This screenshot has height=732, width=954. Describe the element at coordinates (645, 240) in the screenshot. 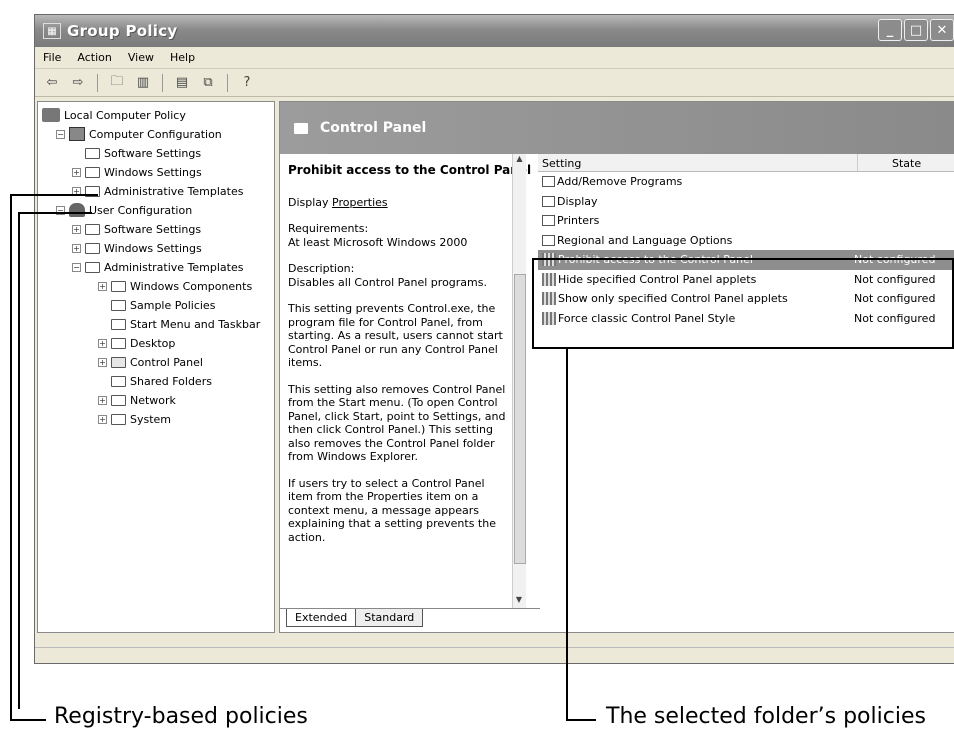

I see `setting-label: Regional and Language Options` at that location.